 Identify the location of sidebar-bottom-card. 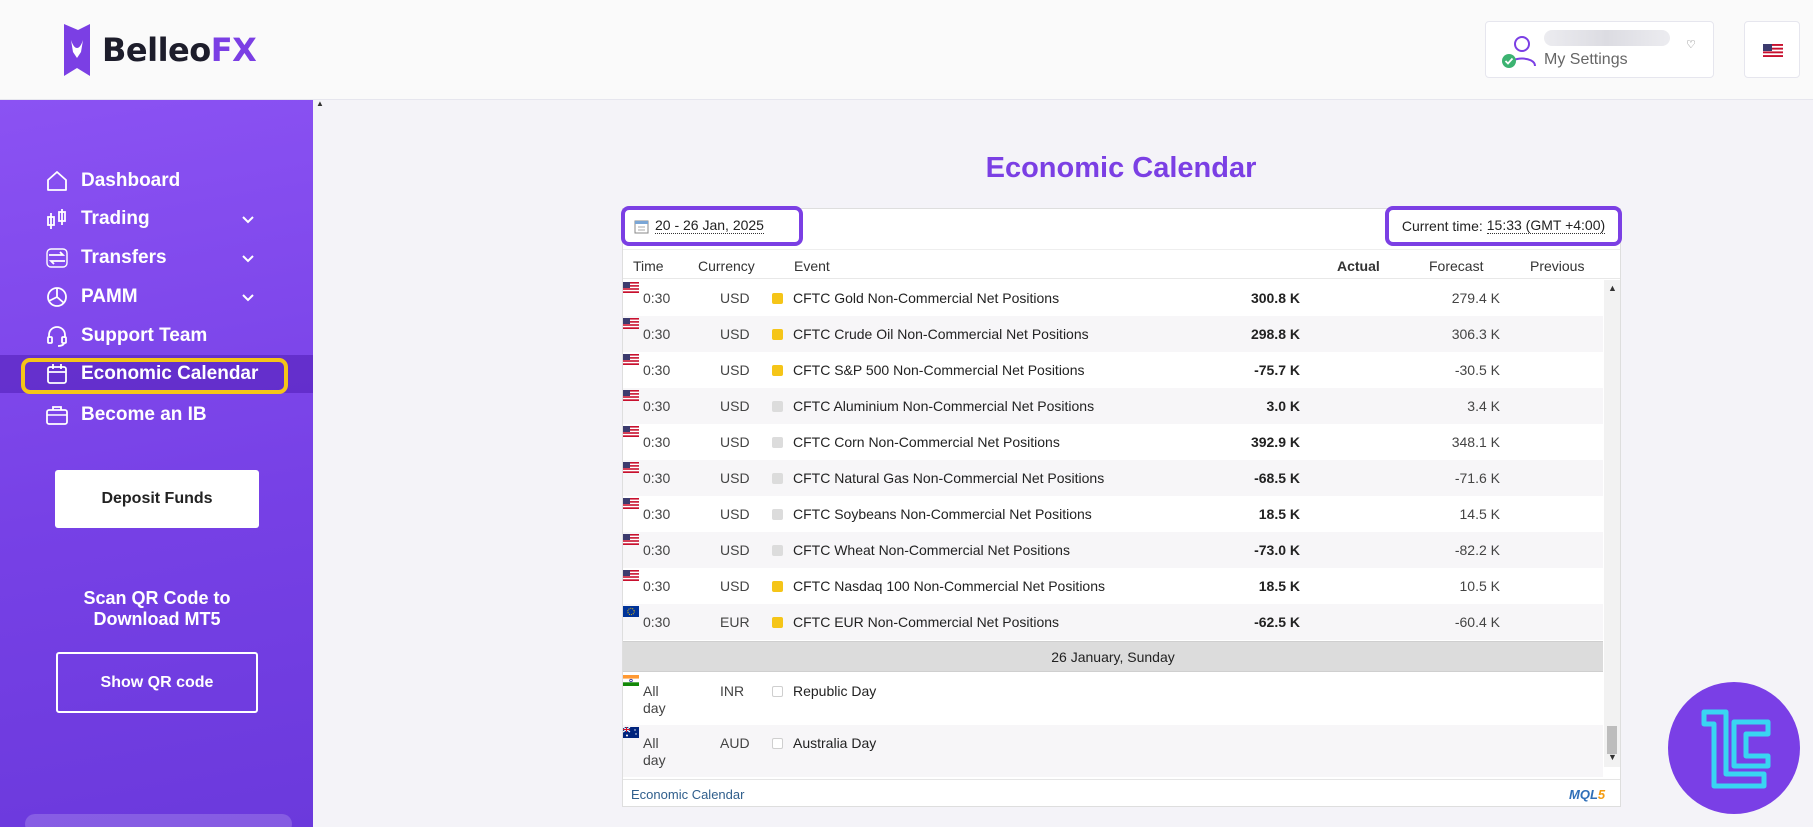
(158, 820).